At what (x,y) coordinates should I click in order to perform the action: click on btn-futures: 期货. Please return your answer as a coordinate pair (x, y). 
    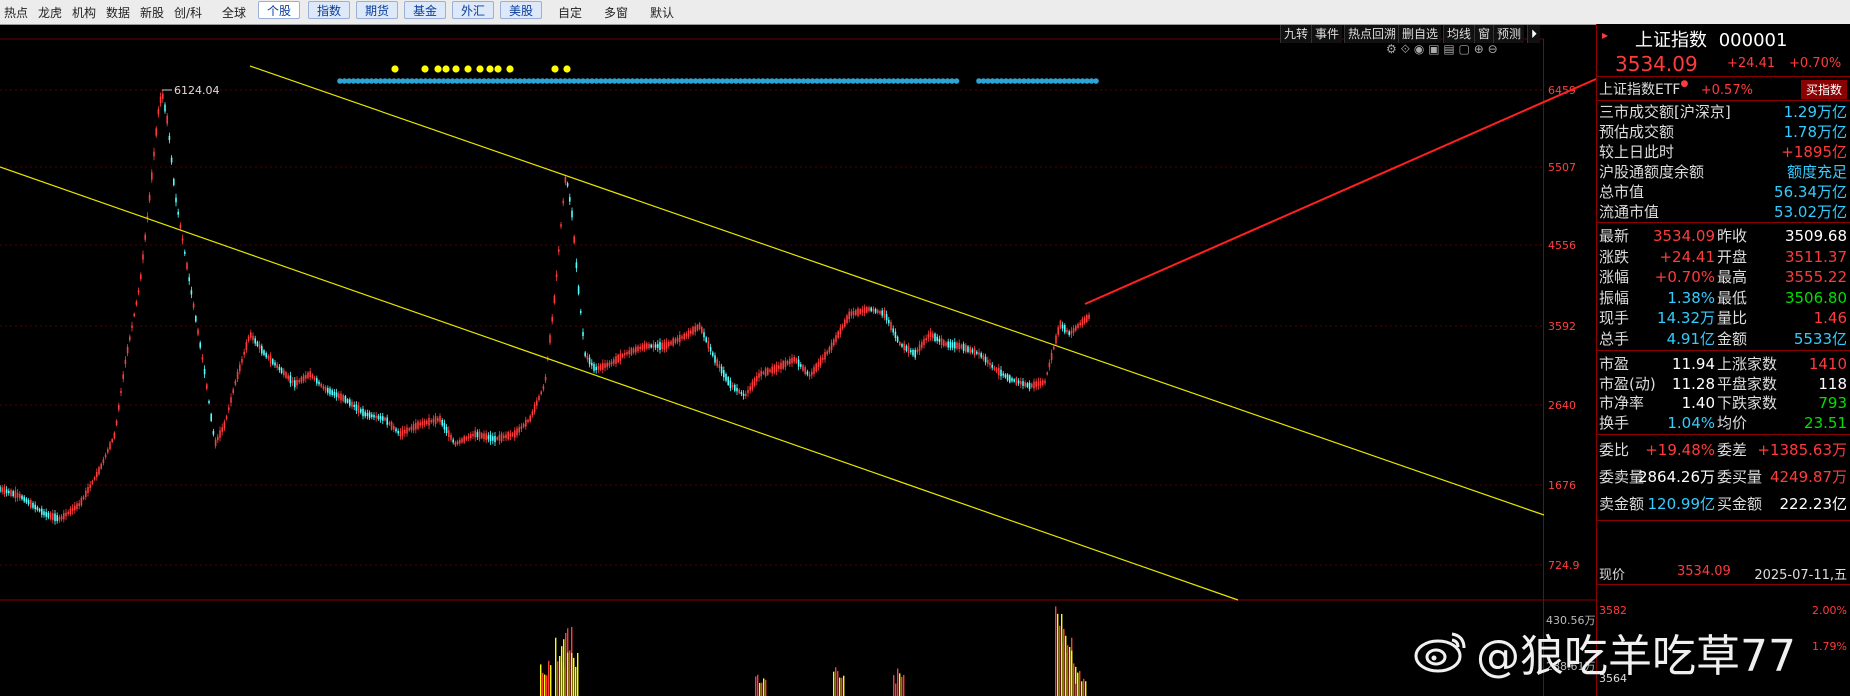
    Looking at the image, I should click on (377, 10).